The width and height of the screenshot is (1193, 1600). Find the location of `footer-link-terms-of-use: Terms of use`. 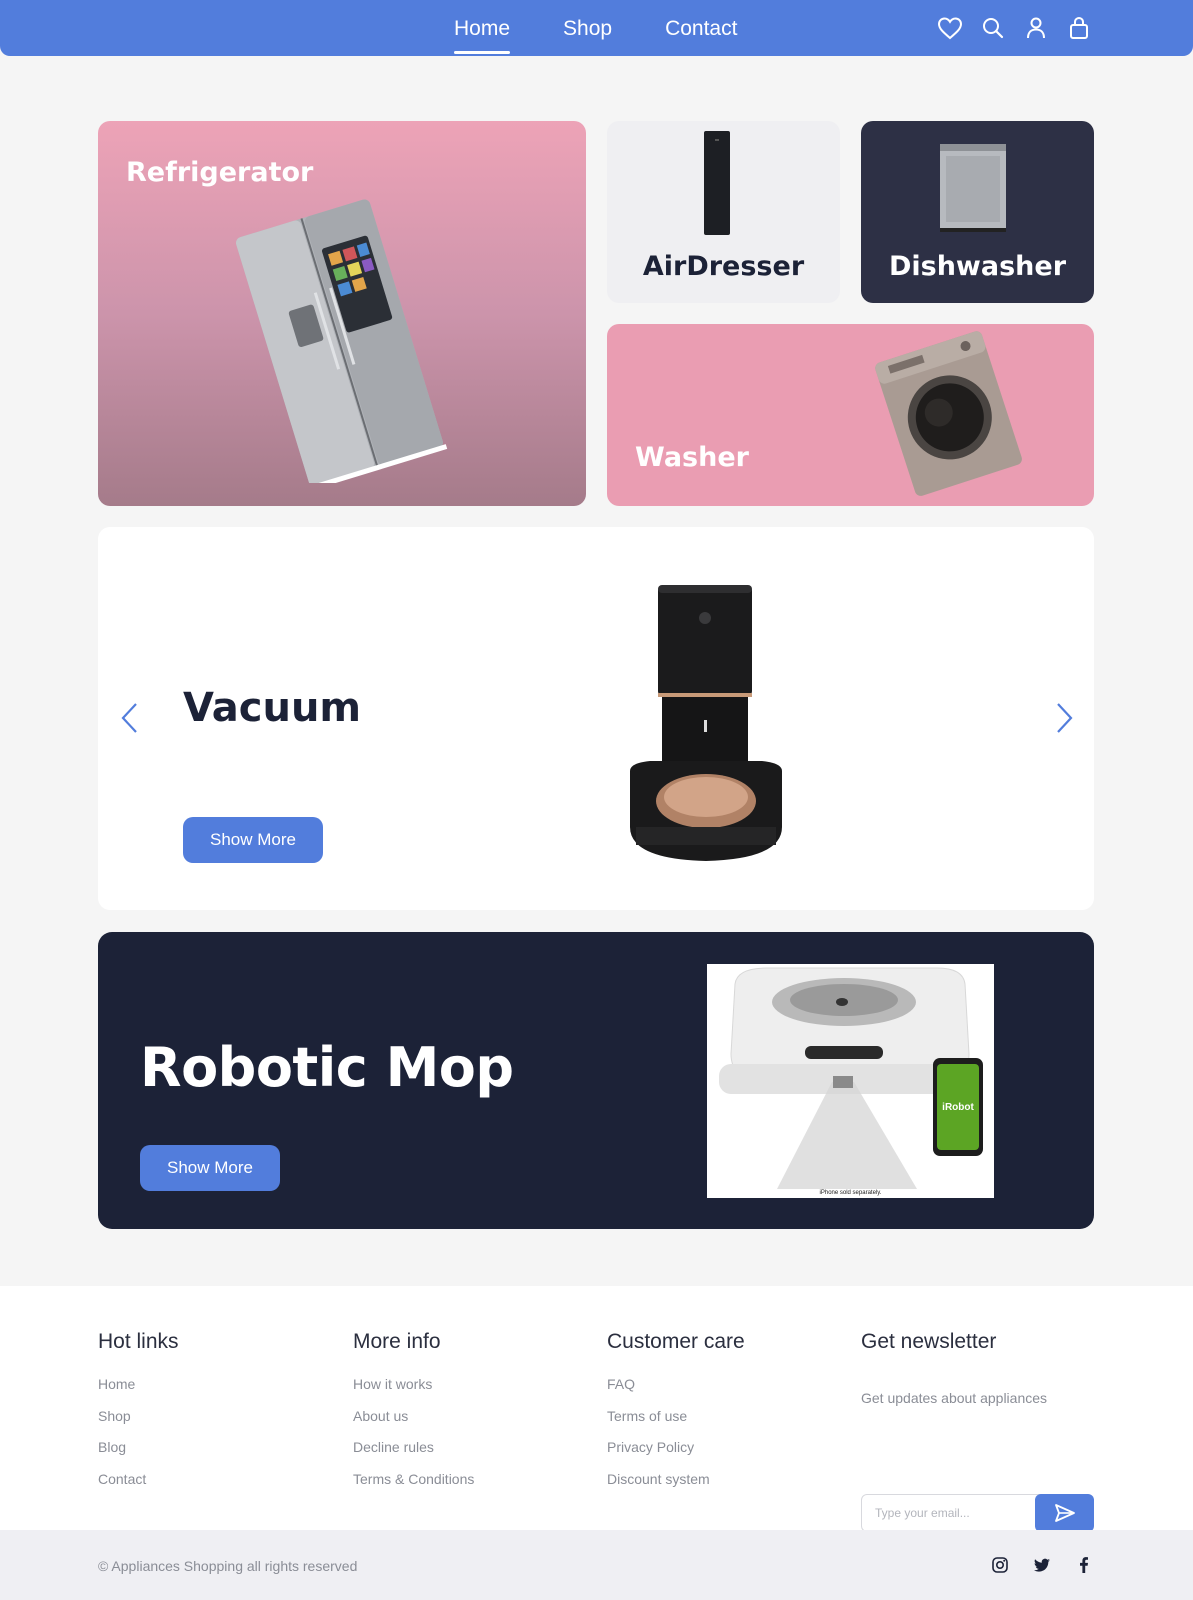

footer-link-terms-of-use: Terms of use is located at coordinates (676, 1416).